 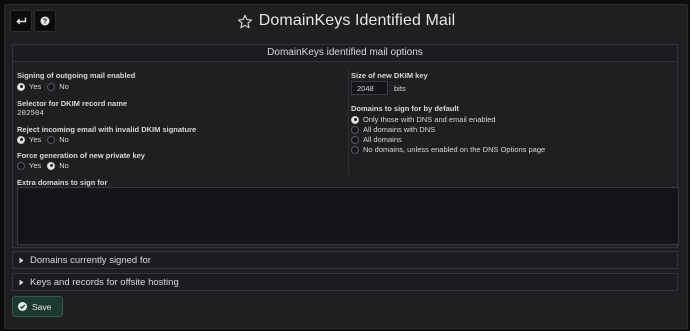 I want to click on signing-enabled-group: Yes No, so click(x=46, y=86).